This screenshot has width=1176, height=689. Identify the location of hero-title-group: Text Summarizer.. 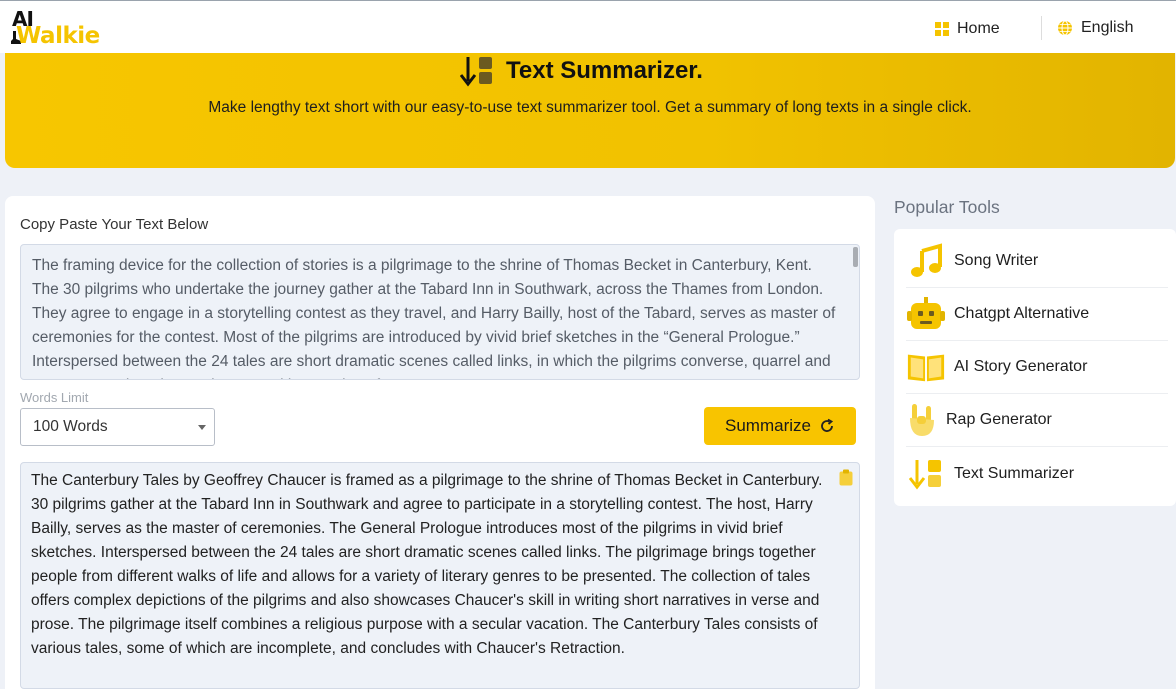
(581, 71).